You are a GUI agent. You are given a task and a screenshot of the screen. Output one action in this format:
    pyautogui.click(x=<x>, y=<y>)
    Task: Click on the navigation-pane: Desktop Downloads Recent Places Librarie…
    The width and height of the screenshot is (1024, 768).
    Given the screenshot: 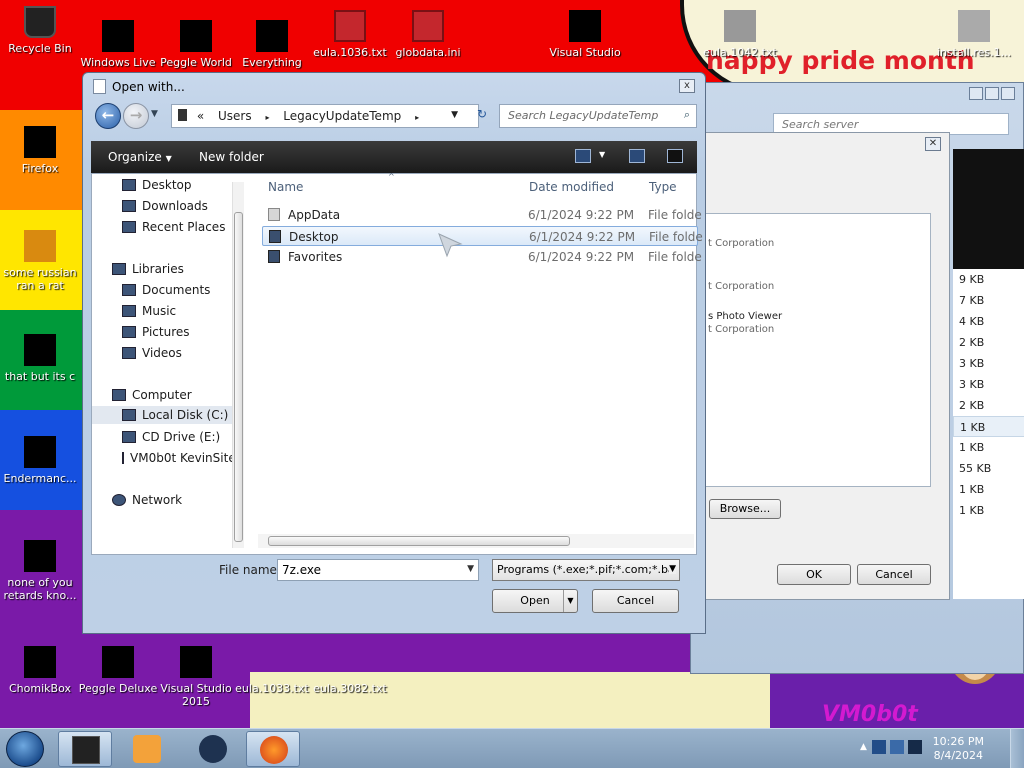 What is the action you would take?
    pyautogui.click(x=167, y=364)
    